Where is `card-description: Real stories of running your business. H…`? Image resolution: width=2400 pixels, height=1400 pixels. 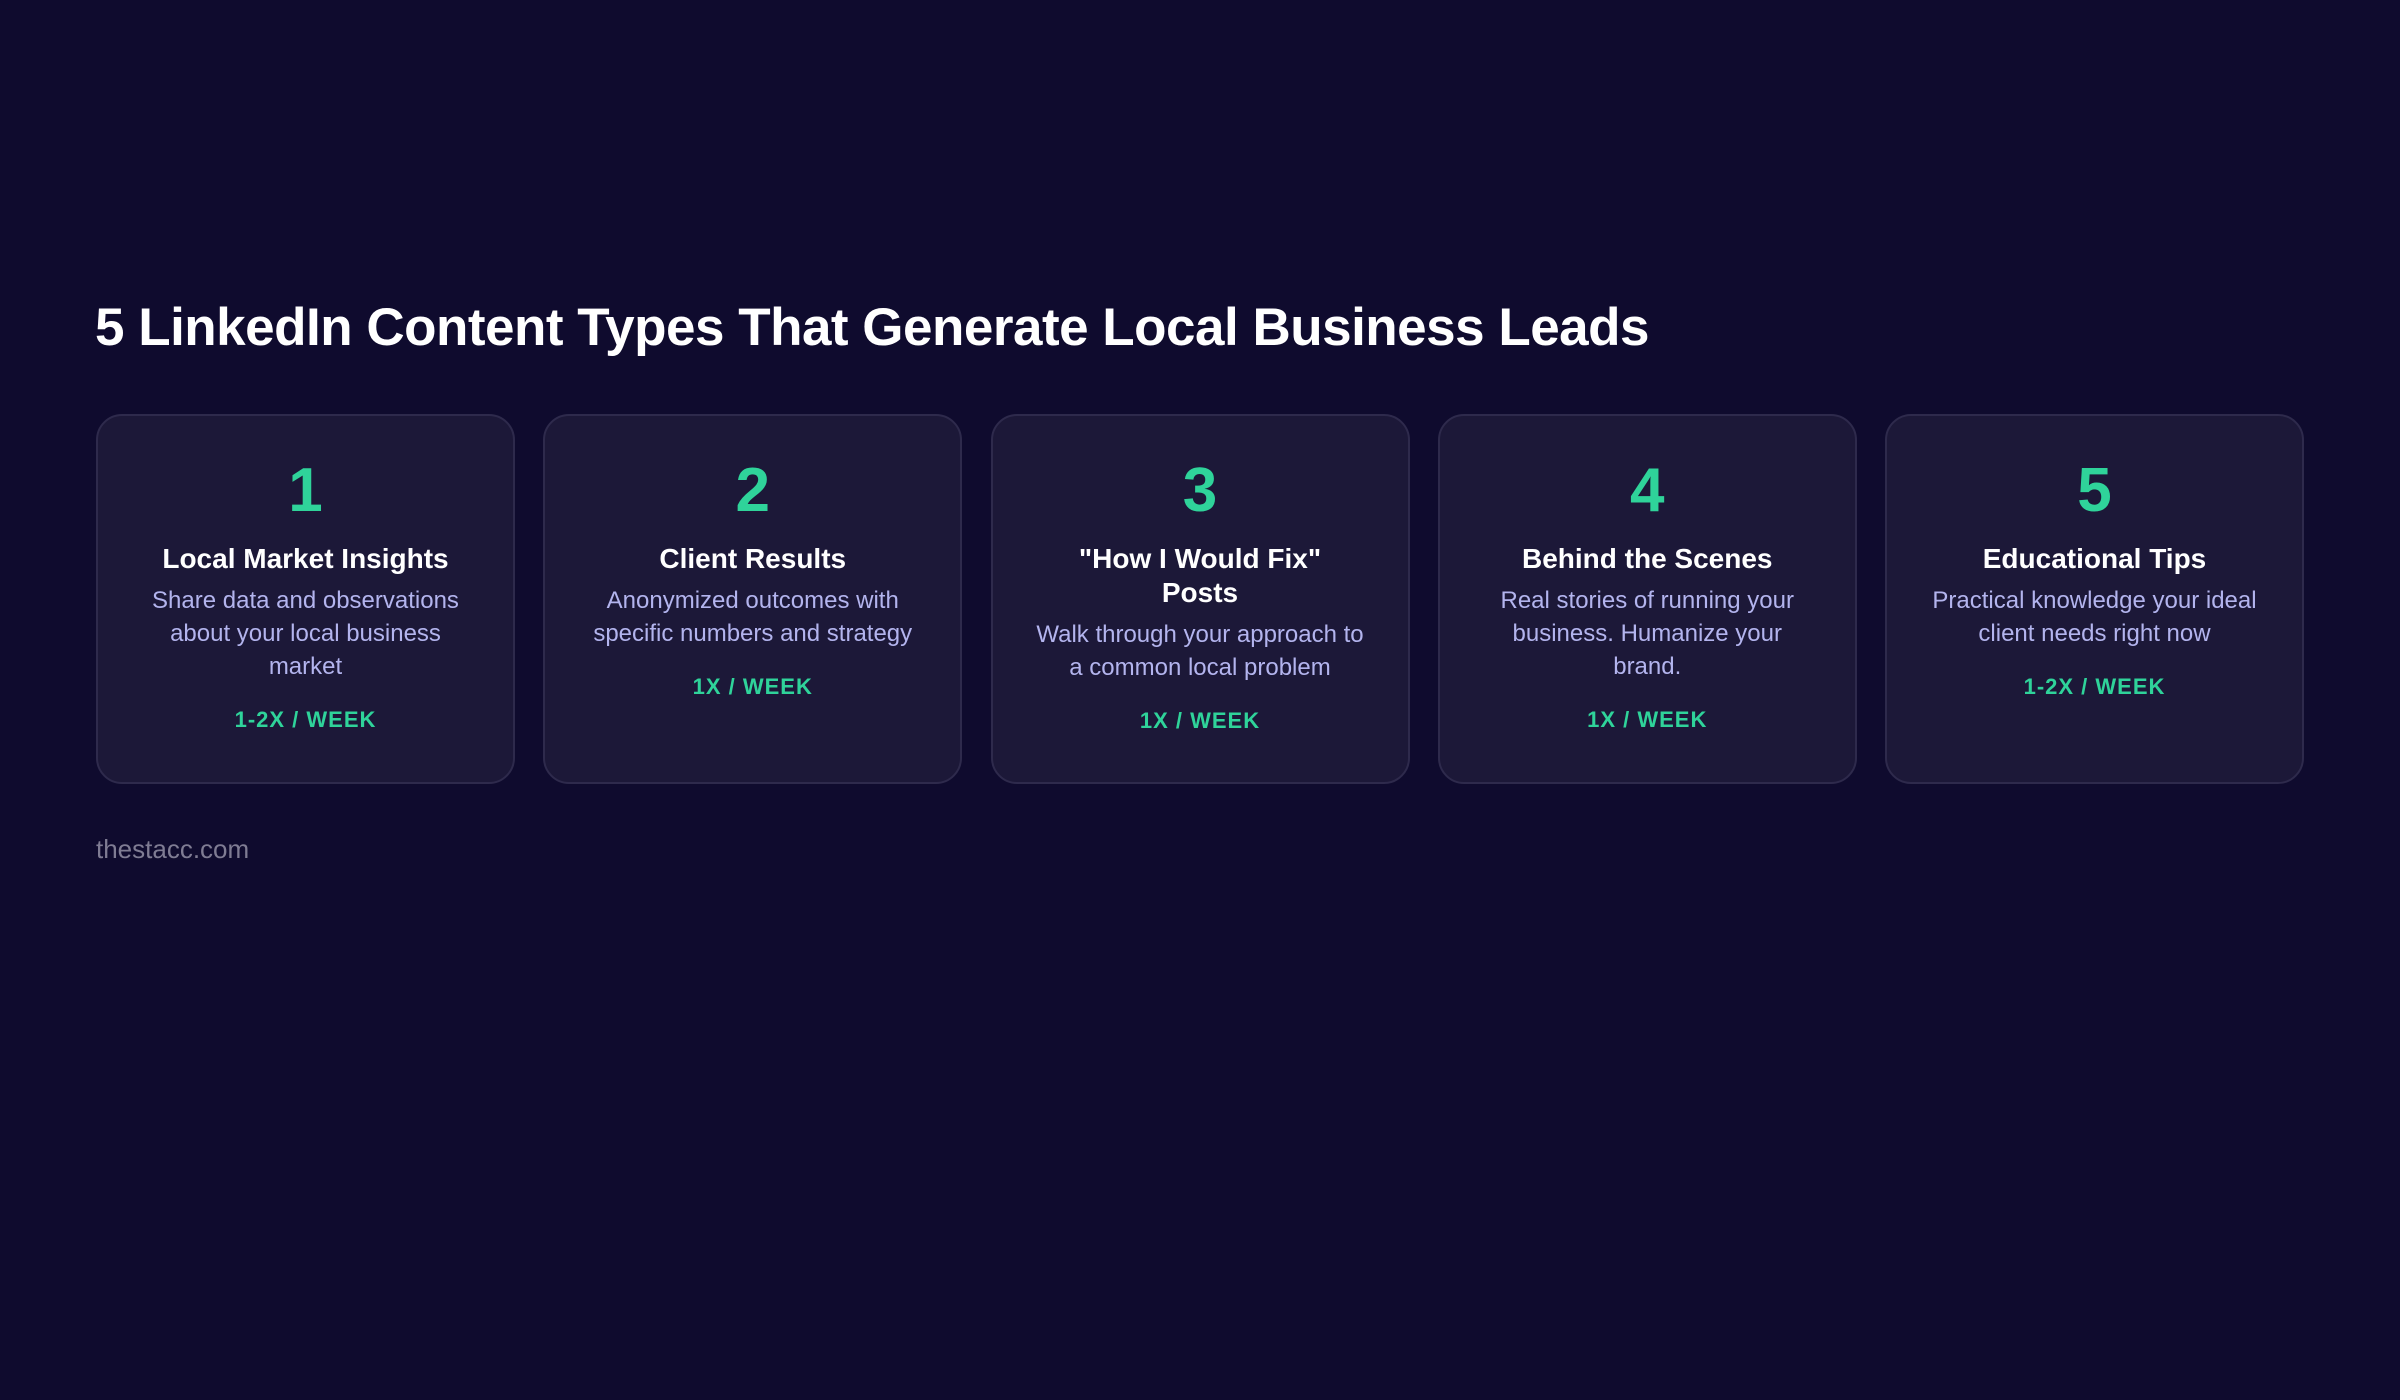 card-description: Real stories of running your business. H… is located at coordinates (1647, 633).